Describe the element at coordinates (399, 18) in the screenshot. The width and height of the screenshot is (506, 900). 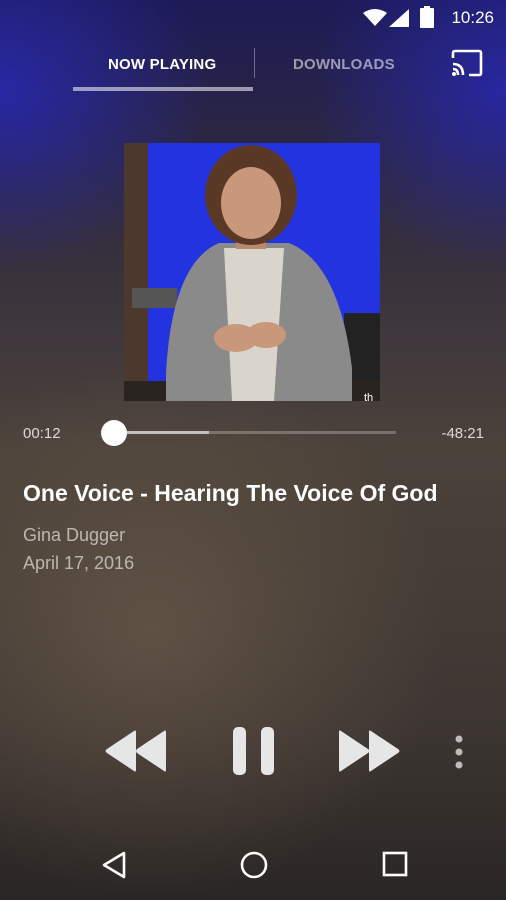
I see `signal-icon` at that location.